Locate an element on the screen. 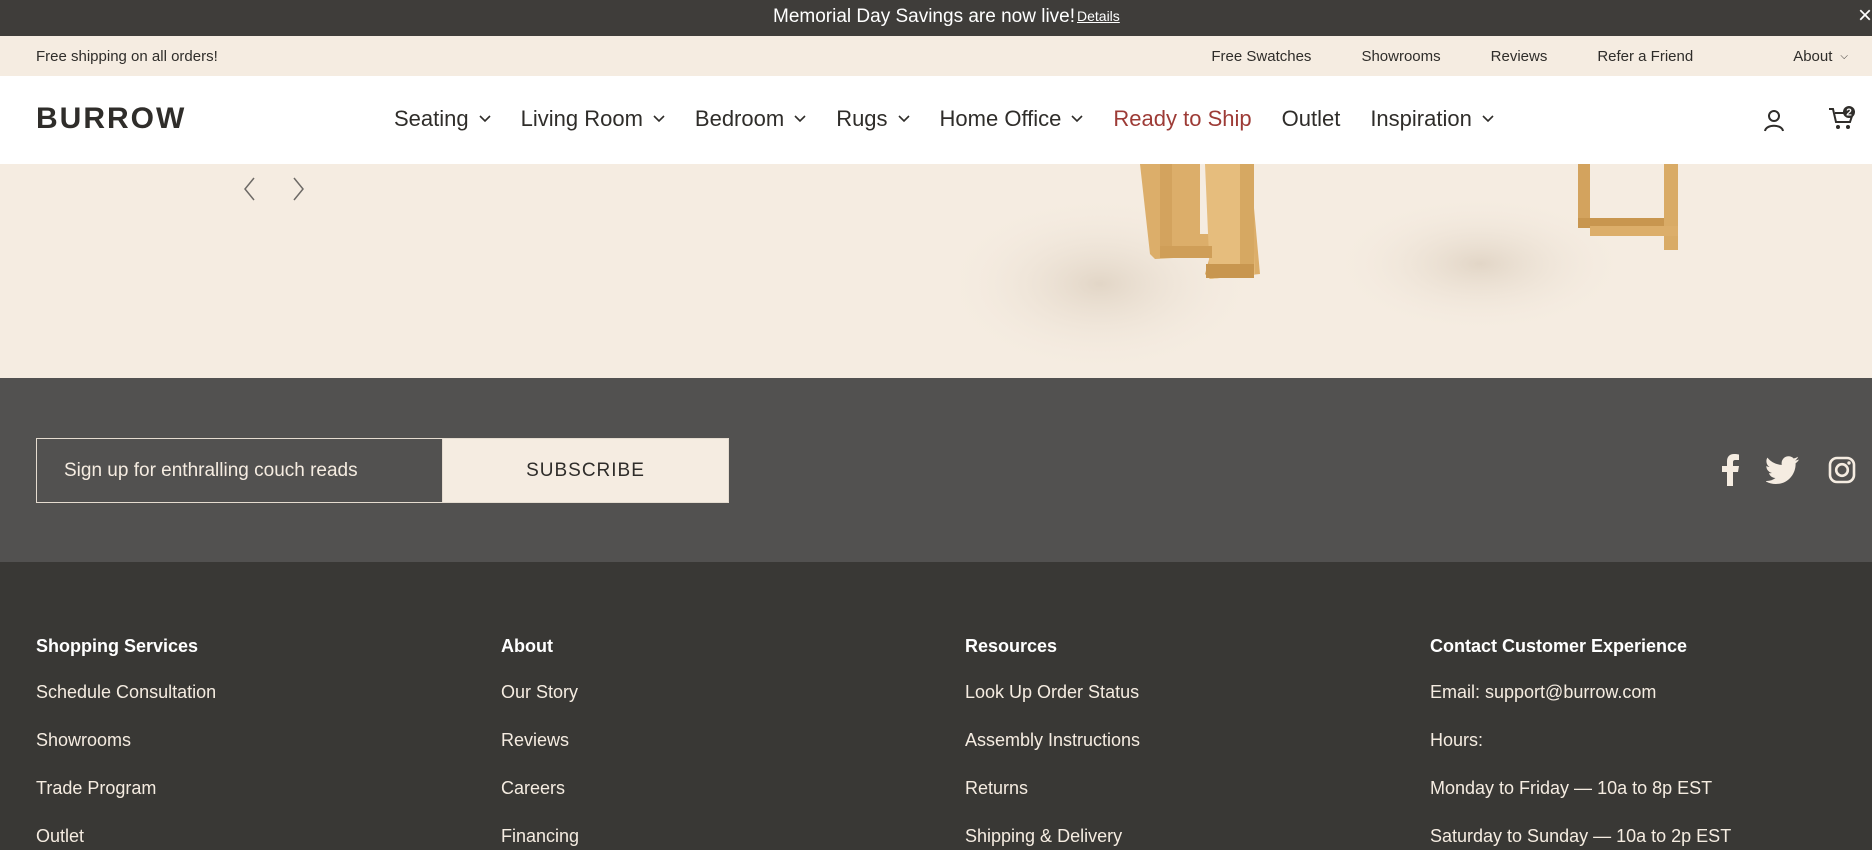 The height and width of the screenshot is (850, 1872). nav-item-label: Home Office is located at coordinates (1000, 118).